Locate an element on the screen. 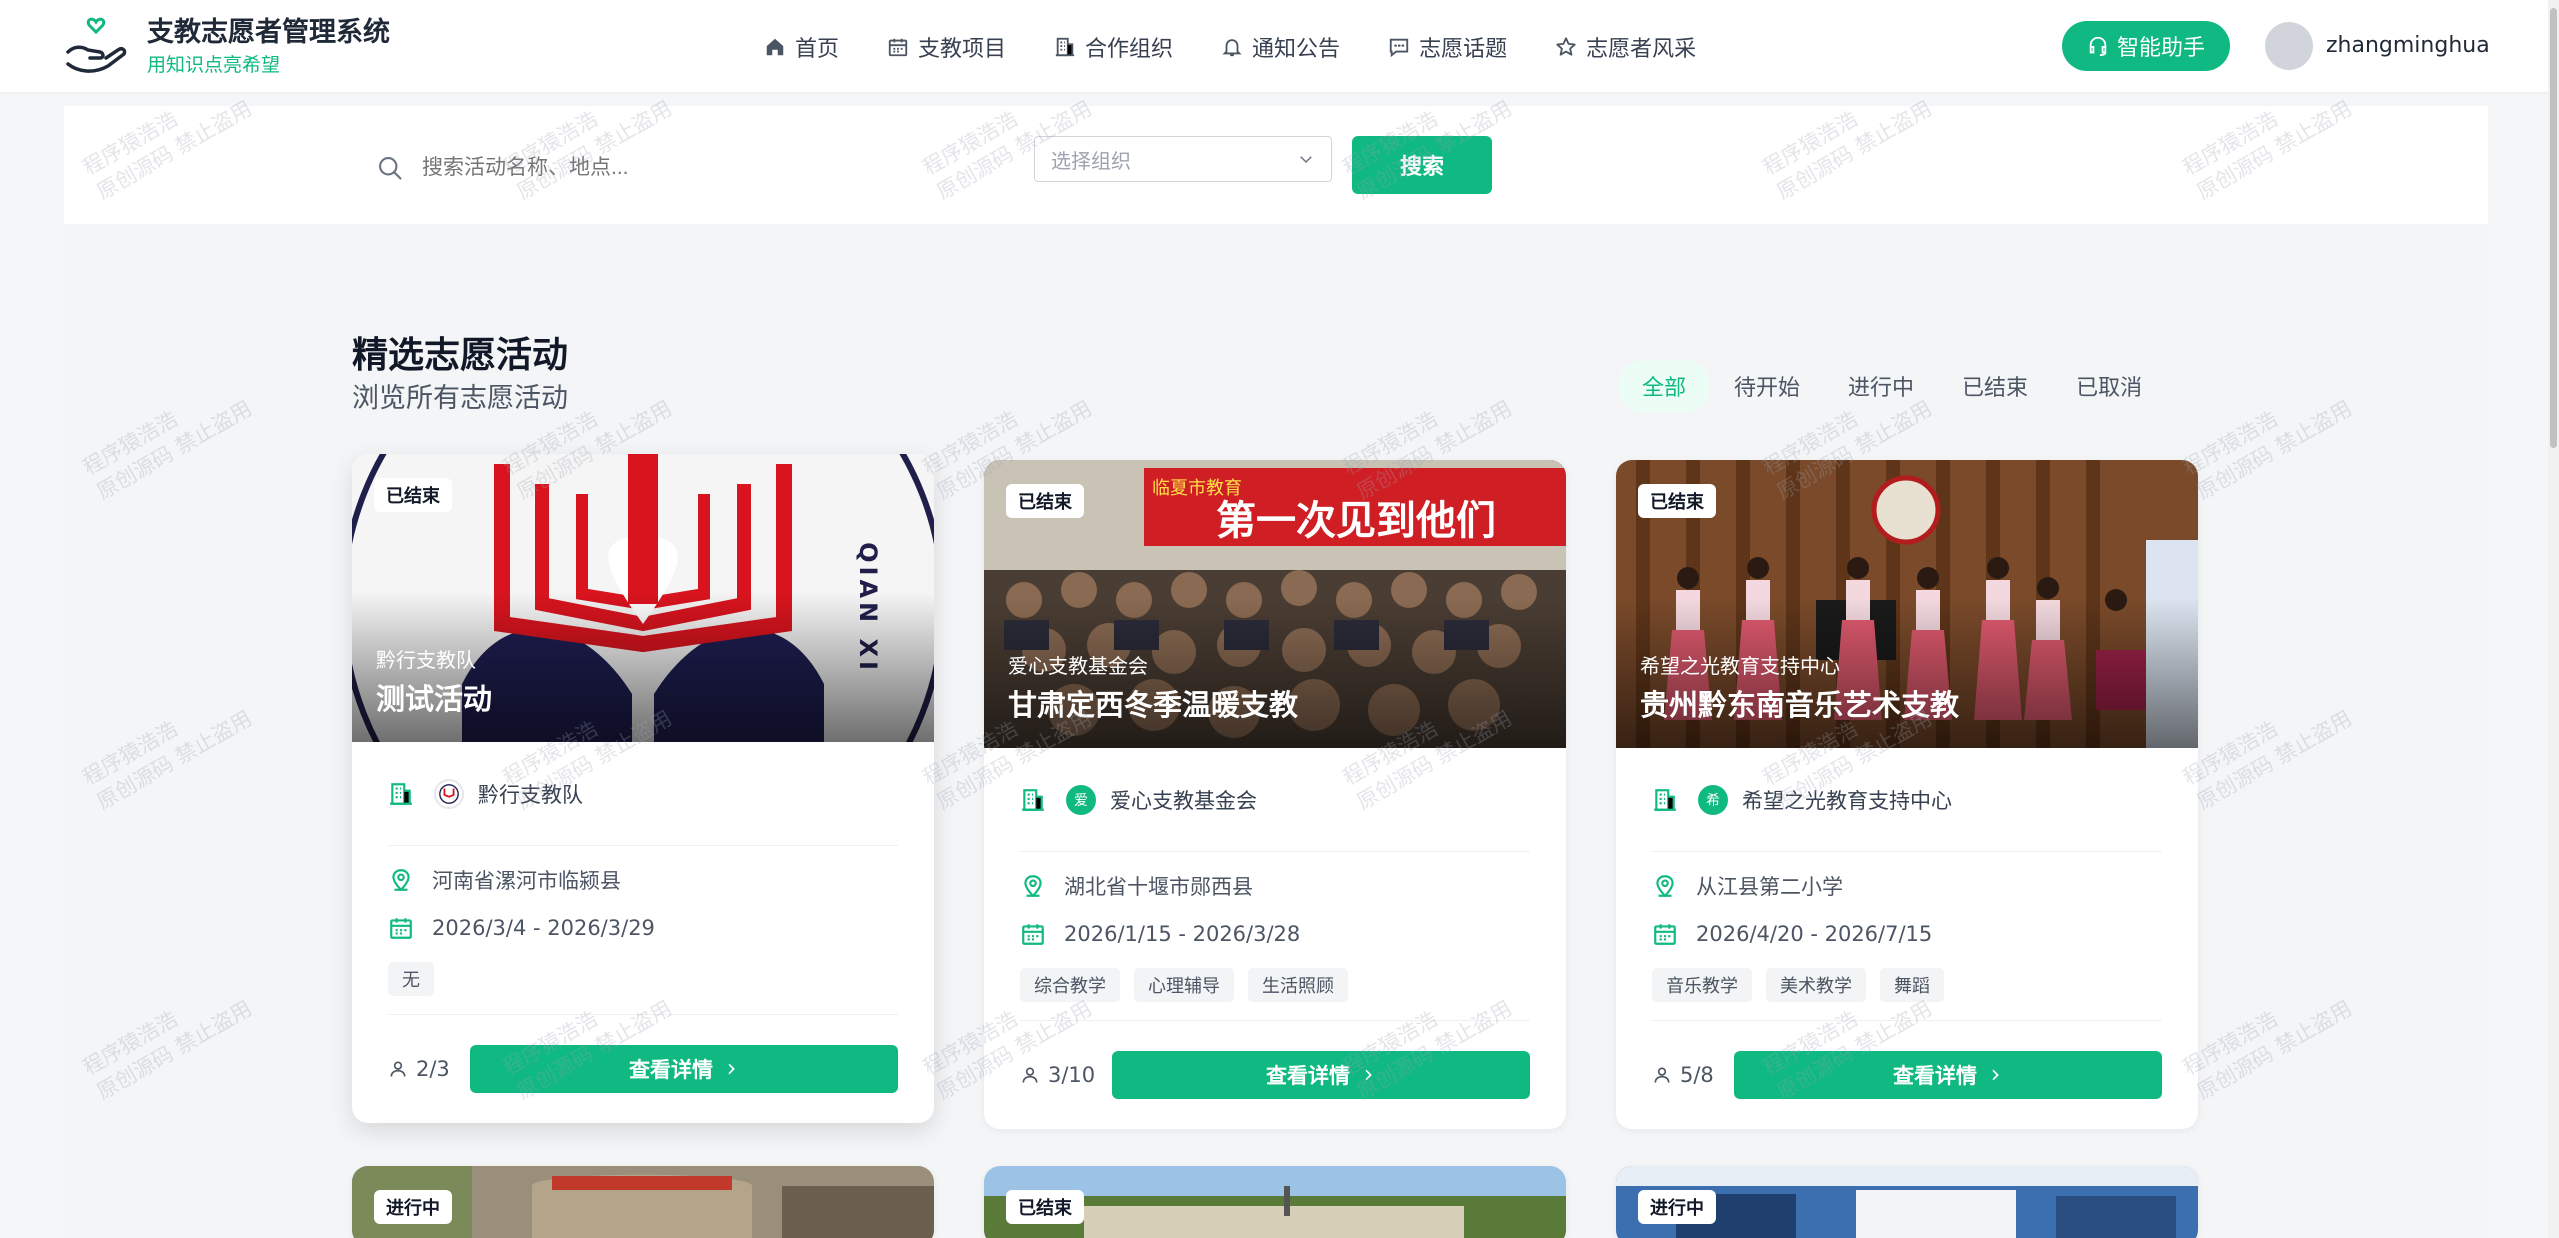 The width and height of the screenshot is (2559, 1238). filter-upcoming: 待开始 is located at coordinates (1767, 386).